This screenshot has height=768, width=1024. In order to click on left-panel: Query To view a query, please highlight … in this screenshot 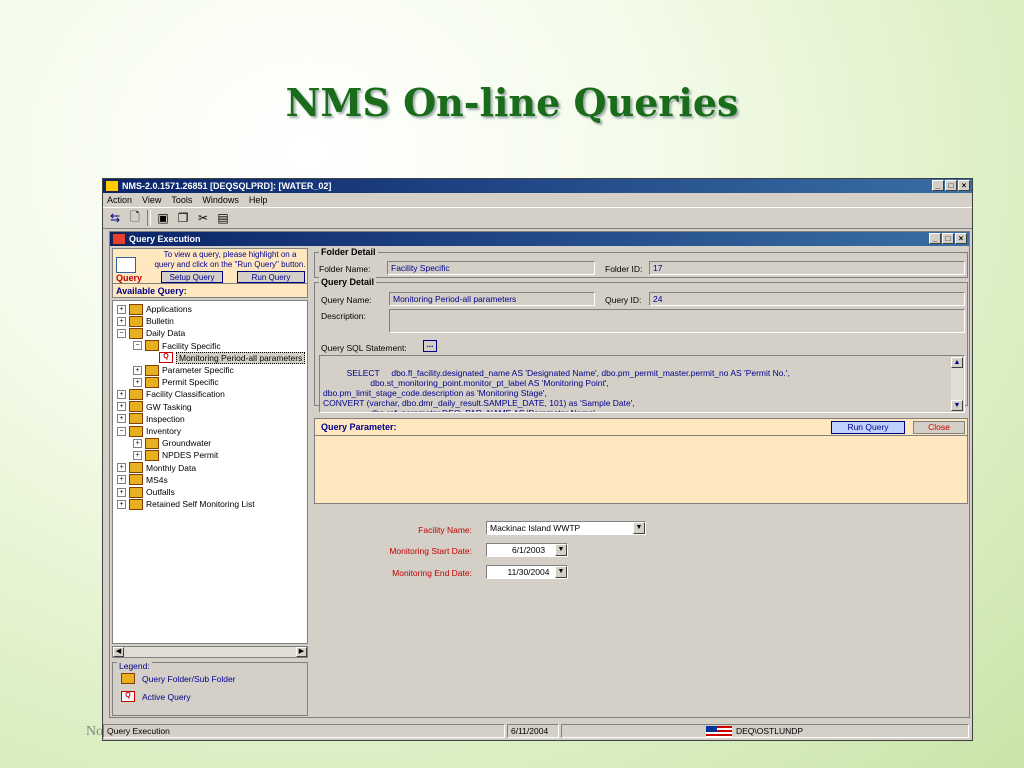, I will do `click(210, 482)`.